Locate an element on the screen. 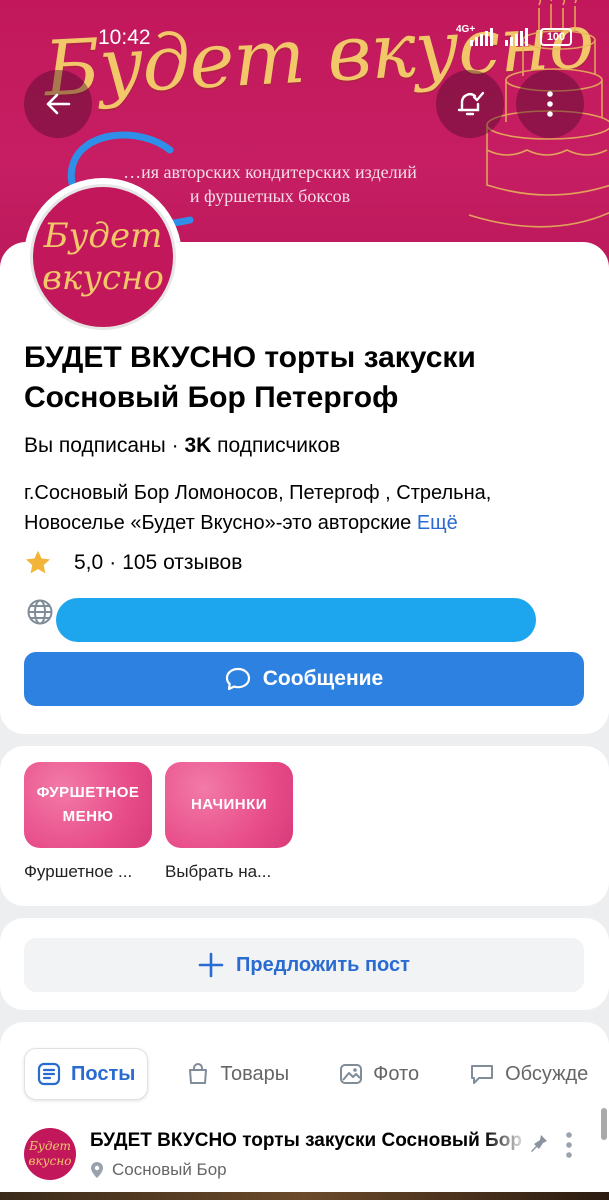 The width and height of the screenshot is (609, 1200). propose-post-card: Предложить пост is located at coordinates (304, 964).